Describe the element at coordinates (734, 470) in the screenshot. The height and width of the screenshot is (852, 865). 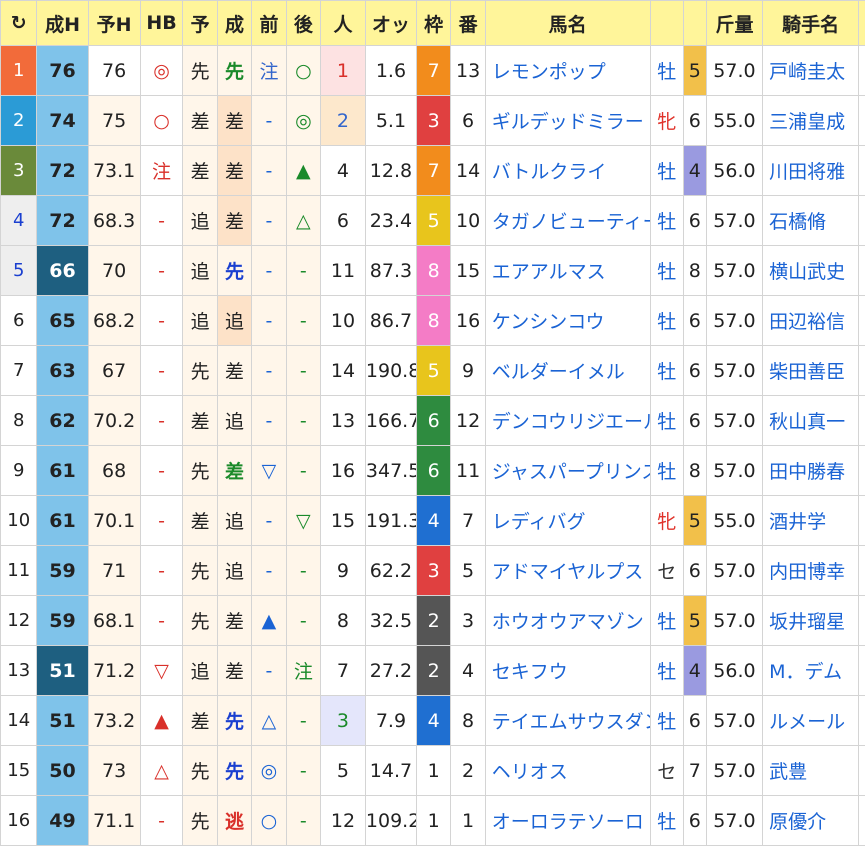
I see `cell-kinryo: 57.0` at that location.